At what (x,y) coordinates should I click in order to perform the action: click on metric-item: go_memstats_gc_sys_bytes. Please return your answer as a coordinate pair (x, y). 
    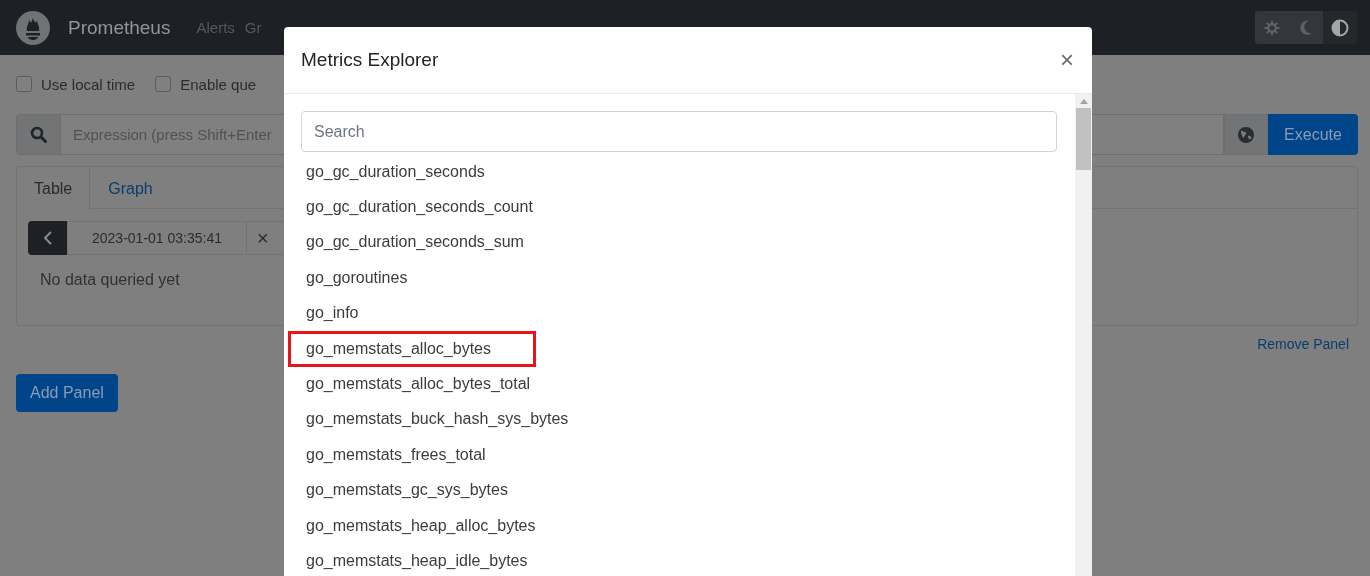
    Looking at the image, I should click on (404, 490).